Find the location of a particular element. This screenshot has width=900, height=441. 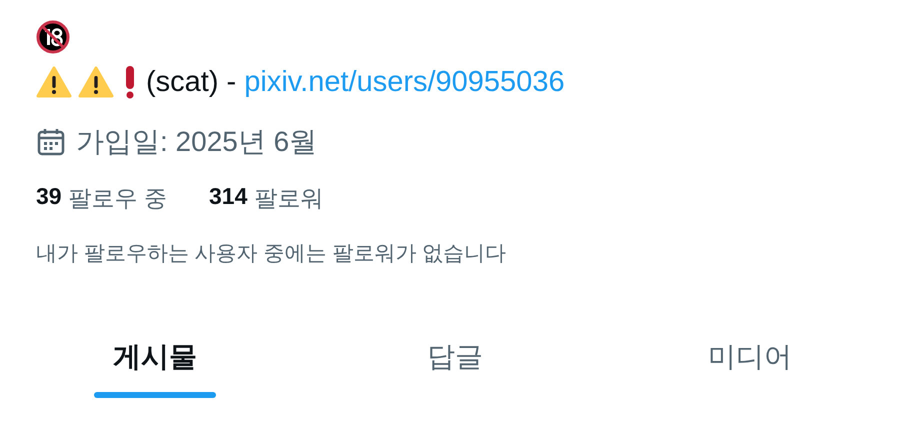

stat-count: 314 is located at coordinates (228, 197).